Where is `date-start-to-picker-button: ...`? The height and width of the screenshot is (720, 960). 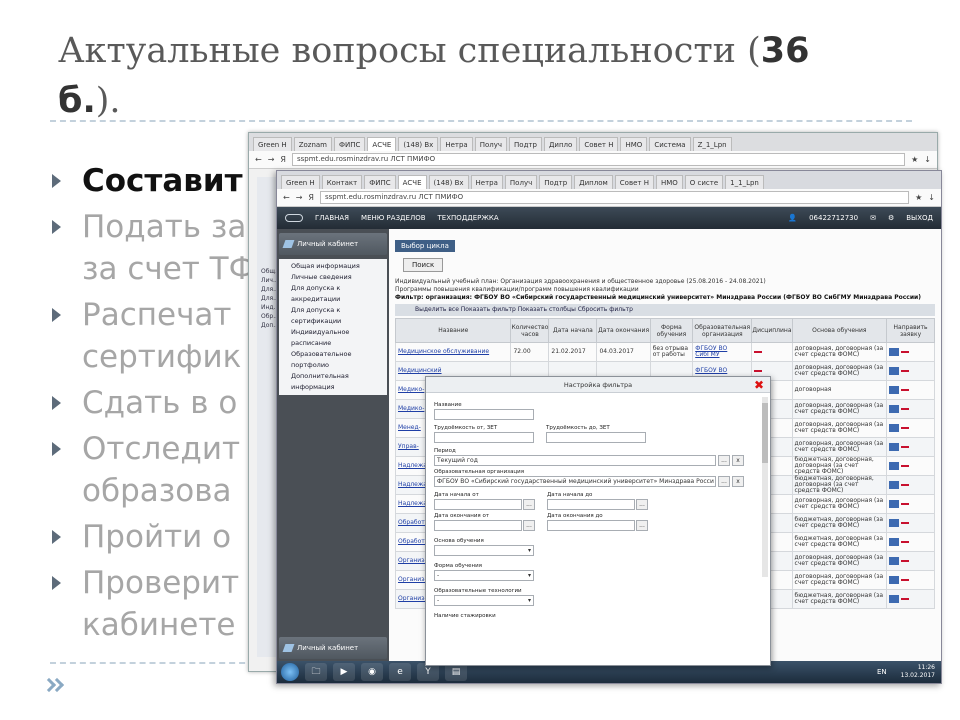 date-start-to-picker-button: ... is located at coordinates (642, 504).